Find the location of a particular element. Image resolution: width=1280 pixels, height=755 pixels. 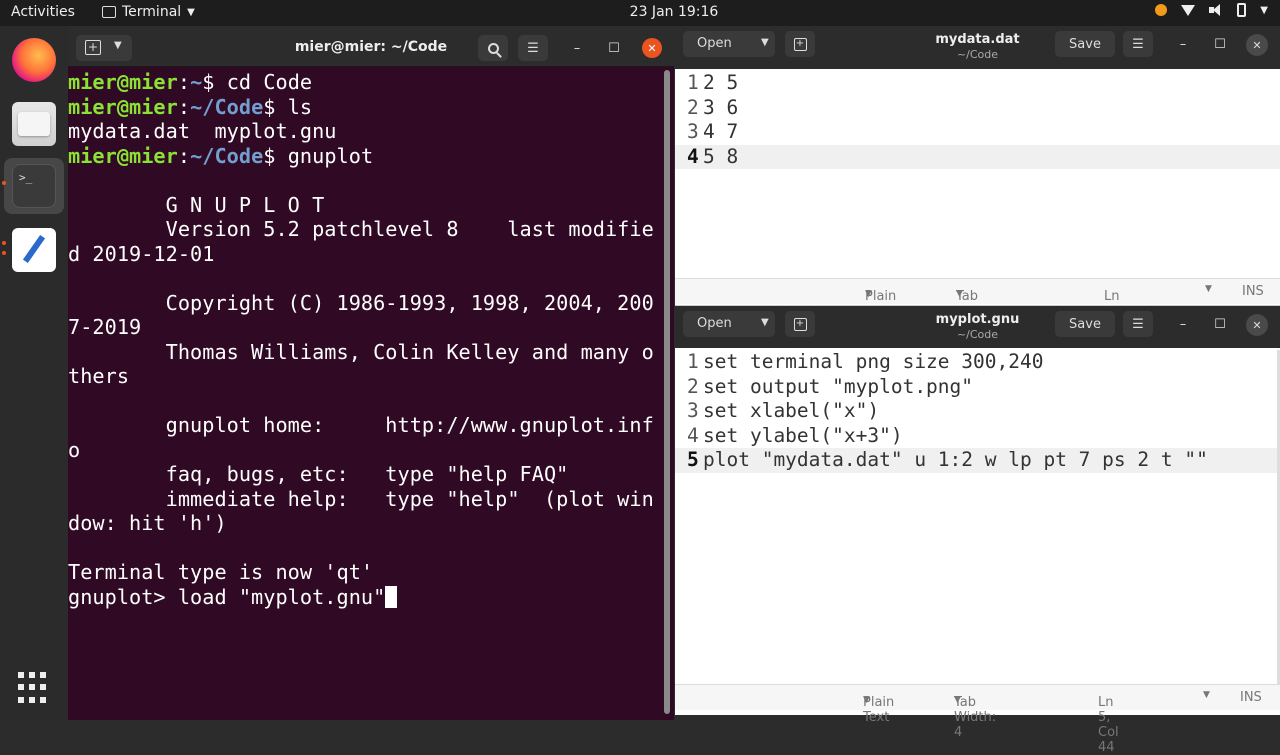

volume-icon is located at coordinates (1216, 10).